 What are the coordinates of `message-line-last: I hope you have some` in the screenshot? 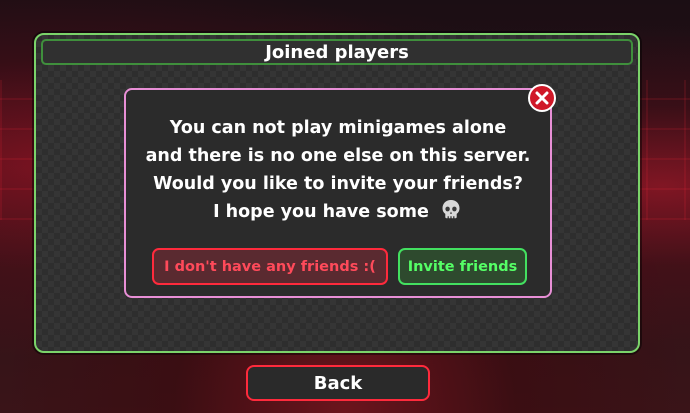 It's located at (338, 214).